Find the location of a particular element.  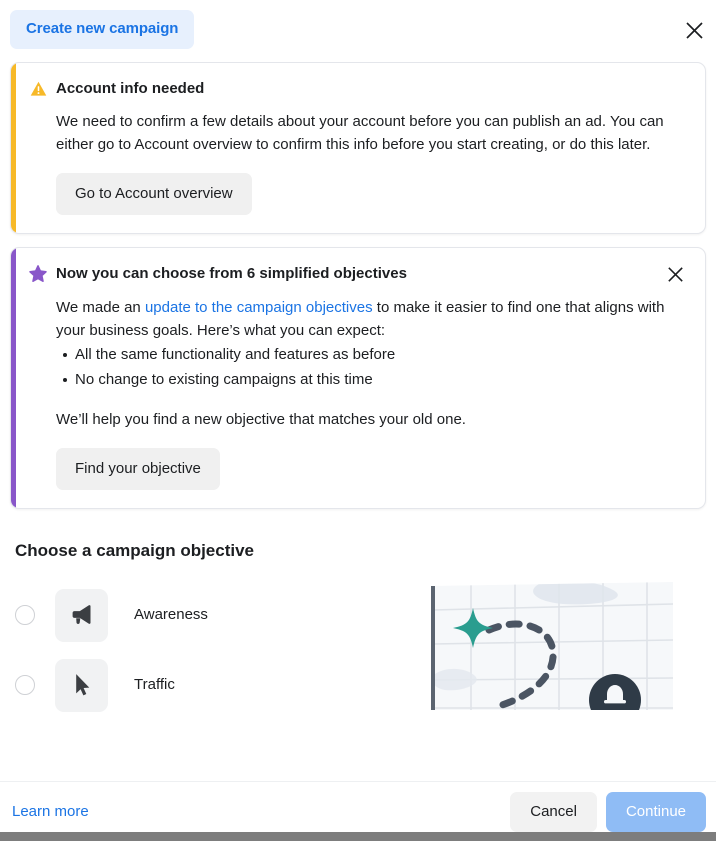

objective-section-title: Choose a campaign objective is located at coordinates (135, 550).